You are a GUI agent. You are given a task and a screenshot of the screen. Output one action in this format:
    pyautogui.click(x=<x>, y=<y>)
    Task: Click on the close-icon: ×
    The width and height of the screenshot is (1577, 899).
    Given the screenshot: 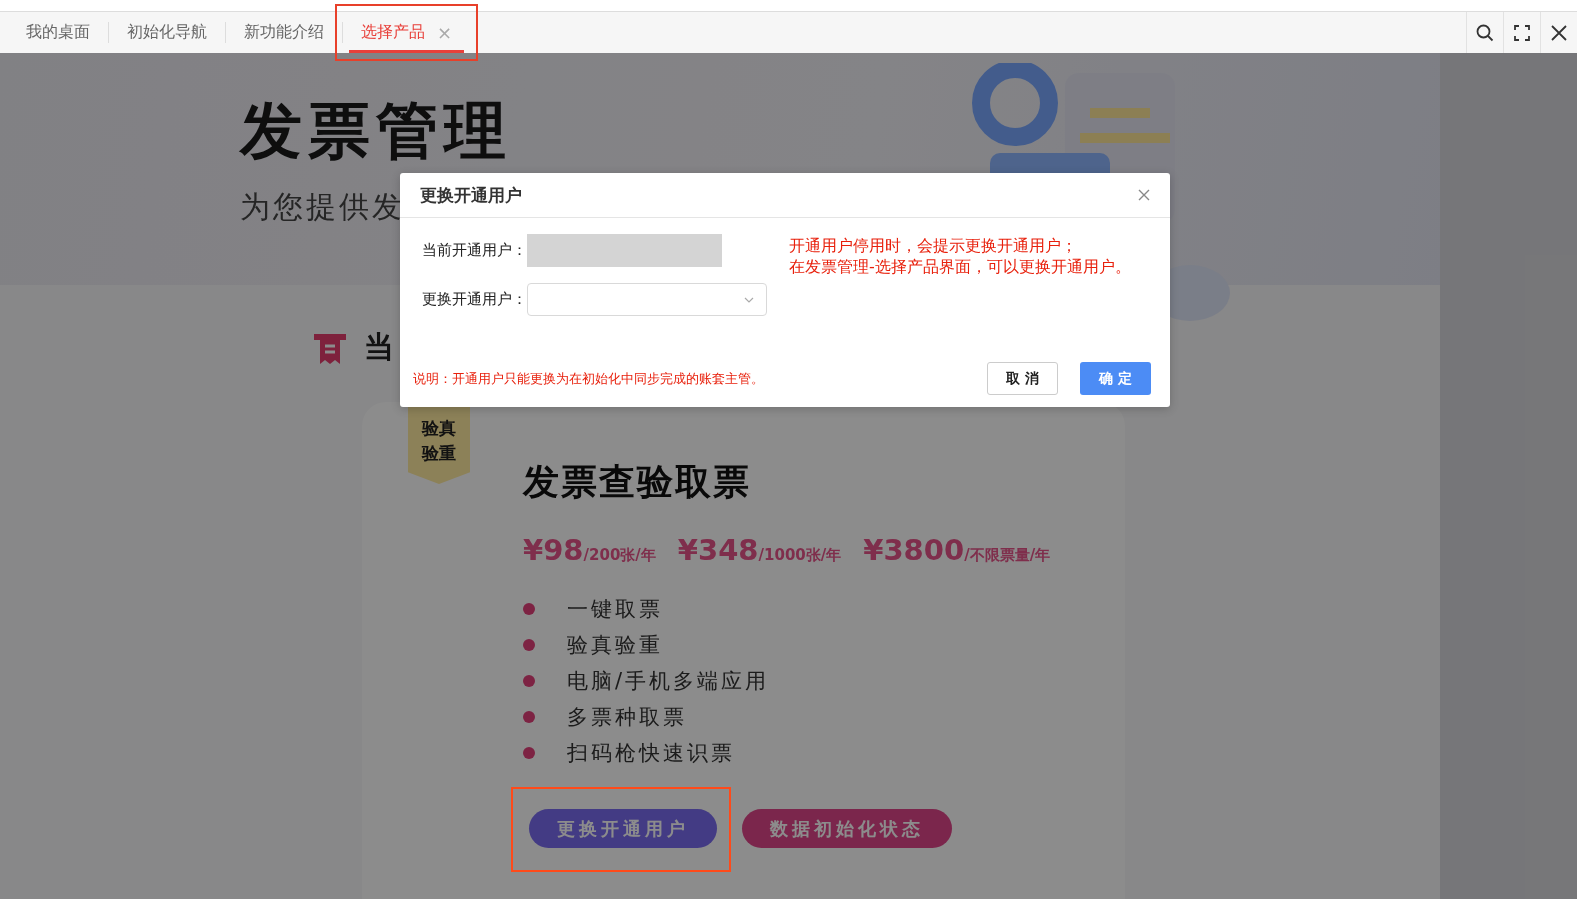 What is the action you would take?
    pyautogui.click(x=445, y=32)
    